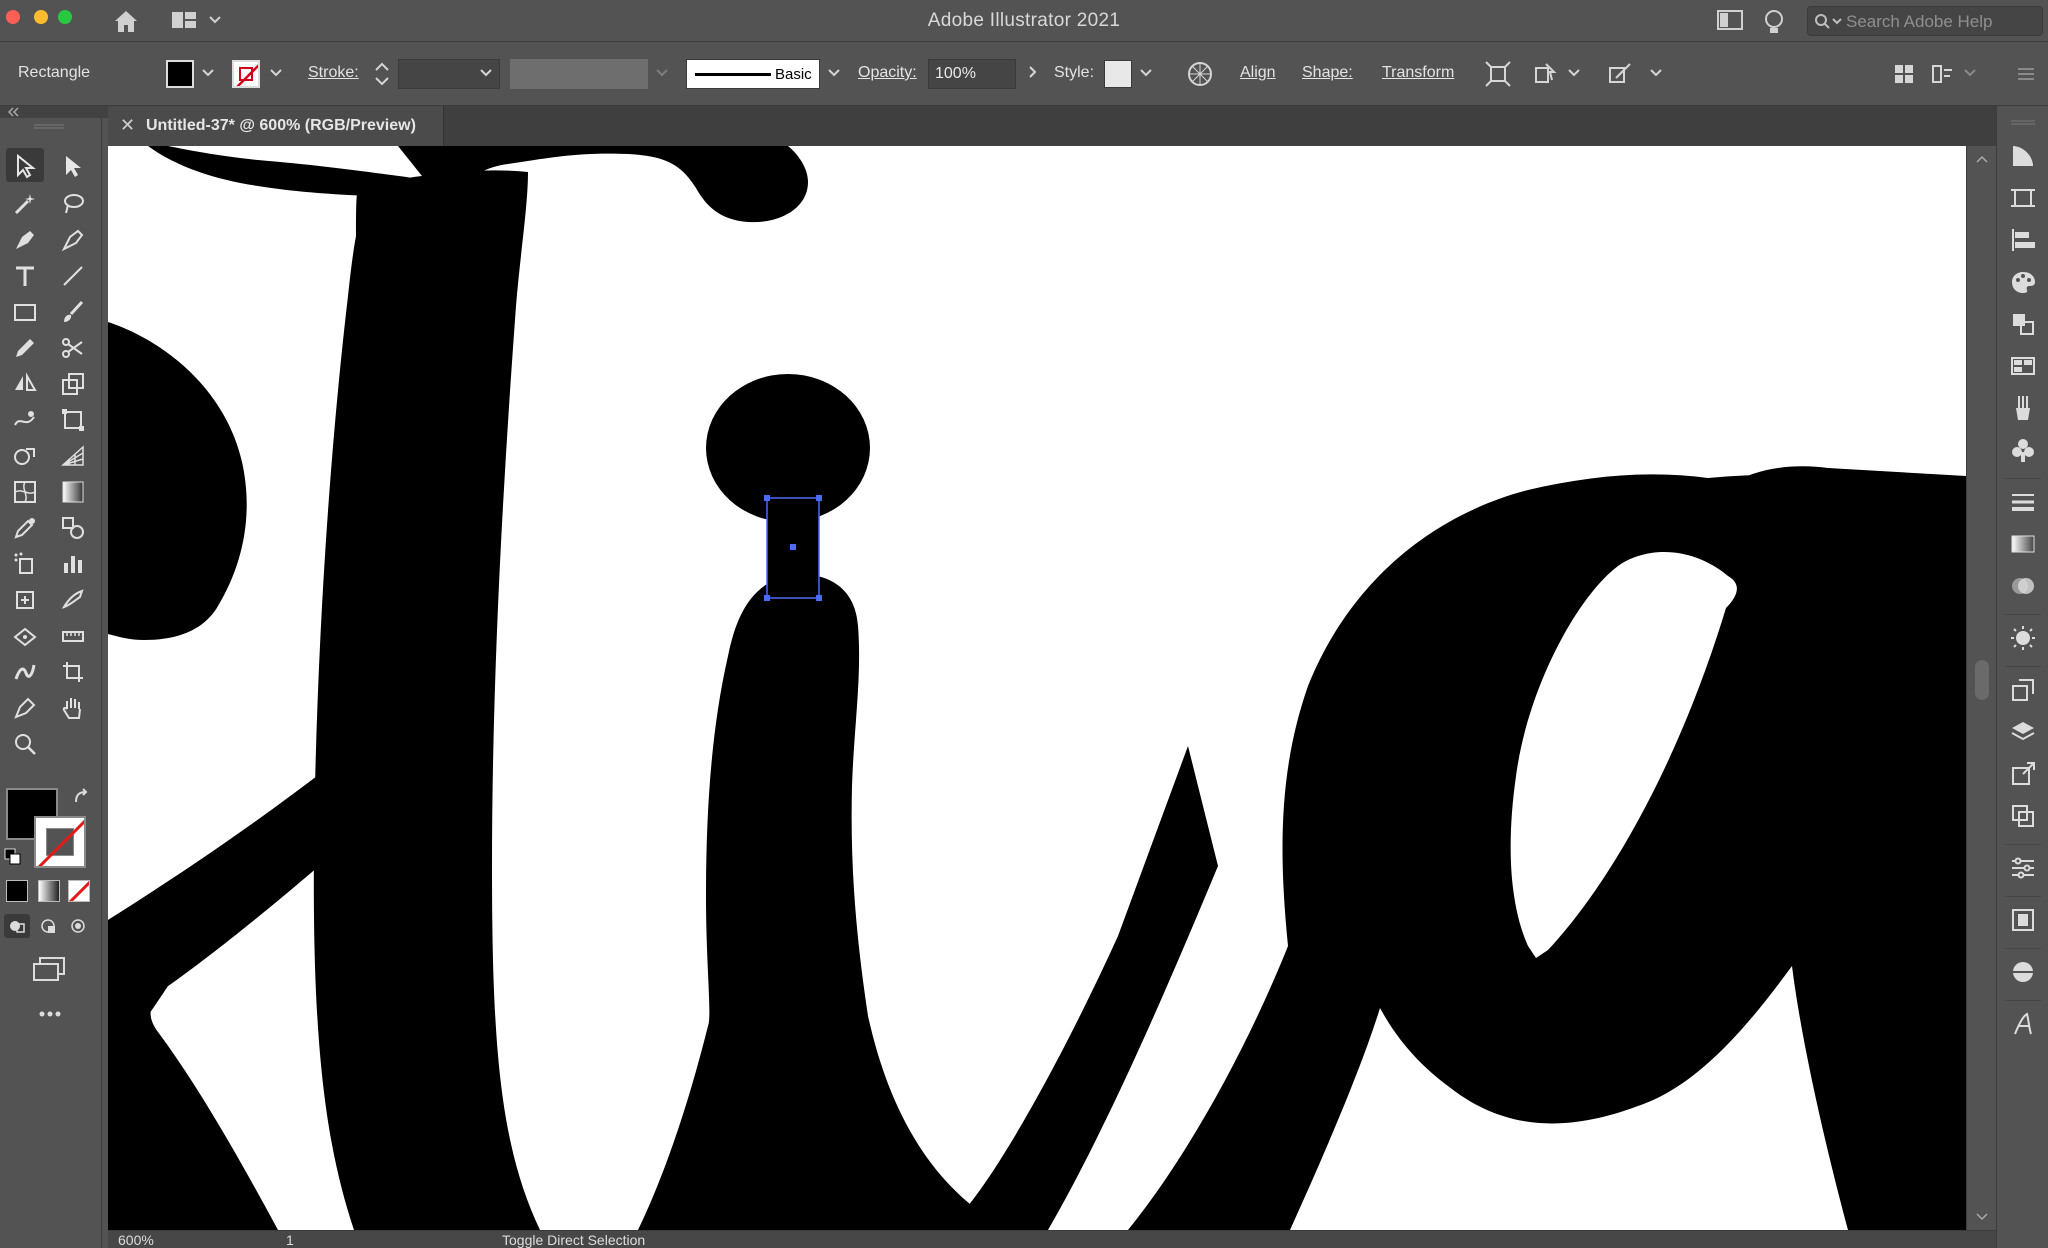 The width and height of the screenshot is (2048, 1248). What do you see at coordinates (73, 239) in the screenshot?
I see `curvature-tool` at bounding box center [73, 239].